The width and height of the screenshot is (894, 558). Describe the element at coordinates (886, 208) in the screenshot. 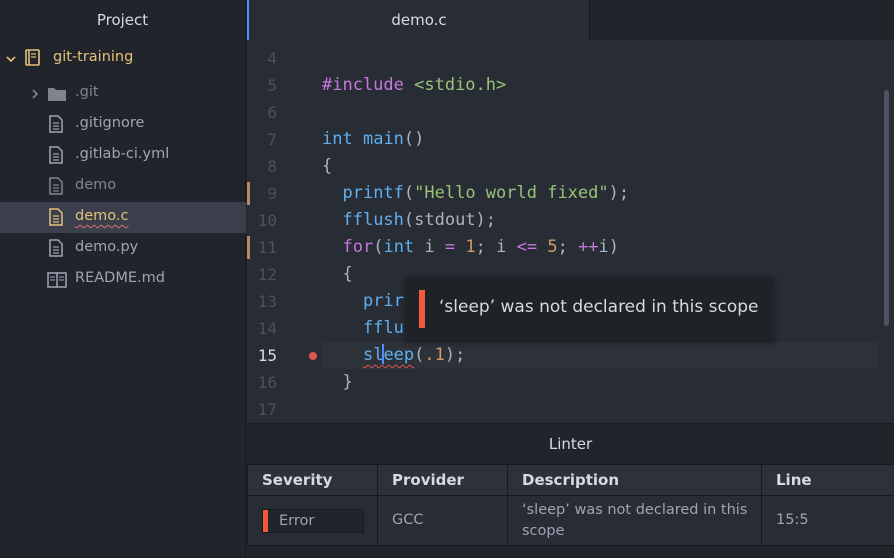

I see `editor-scrollbar` at that location.